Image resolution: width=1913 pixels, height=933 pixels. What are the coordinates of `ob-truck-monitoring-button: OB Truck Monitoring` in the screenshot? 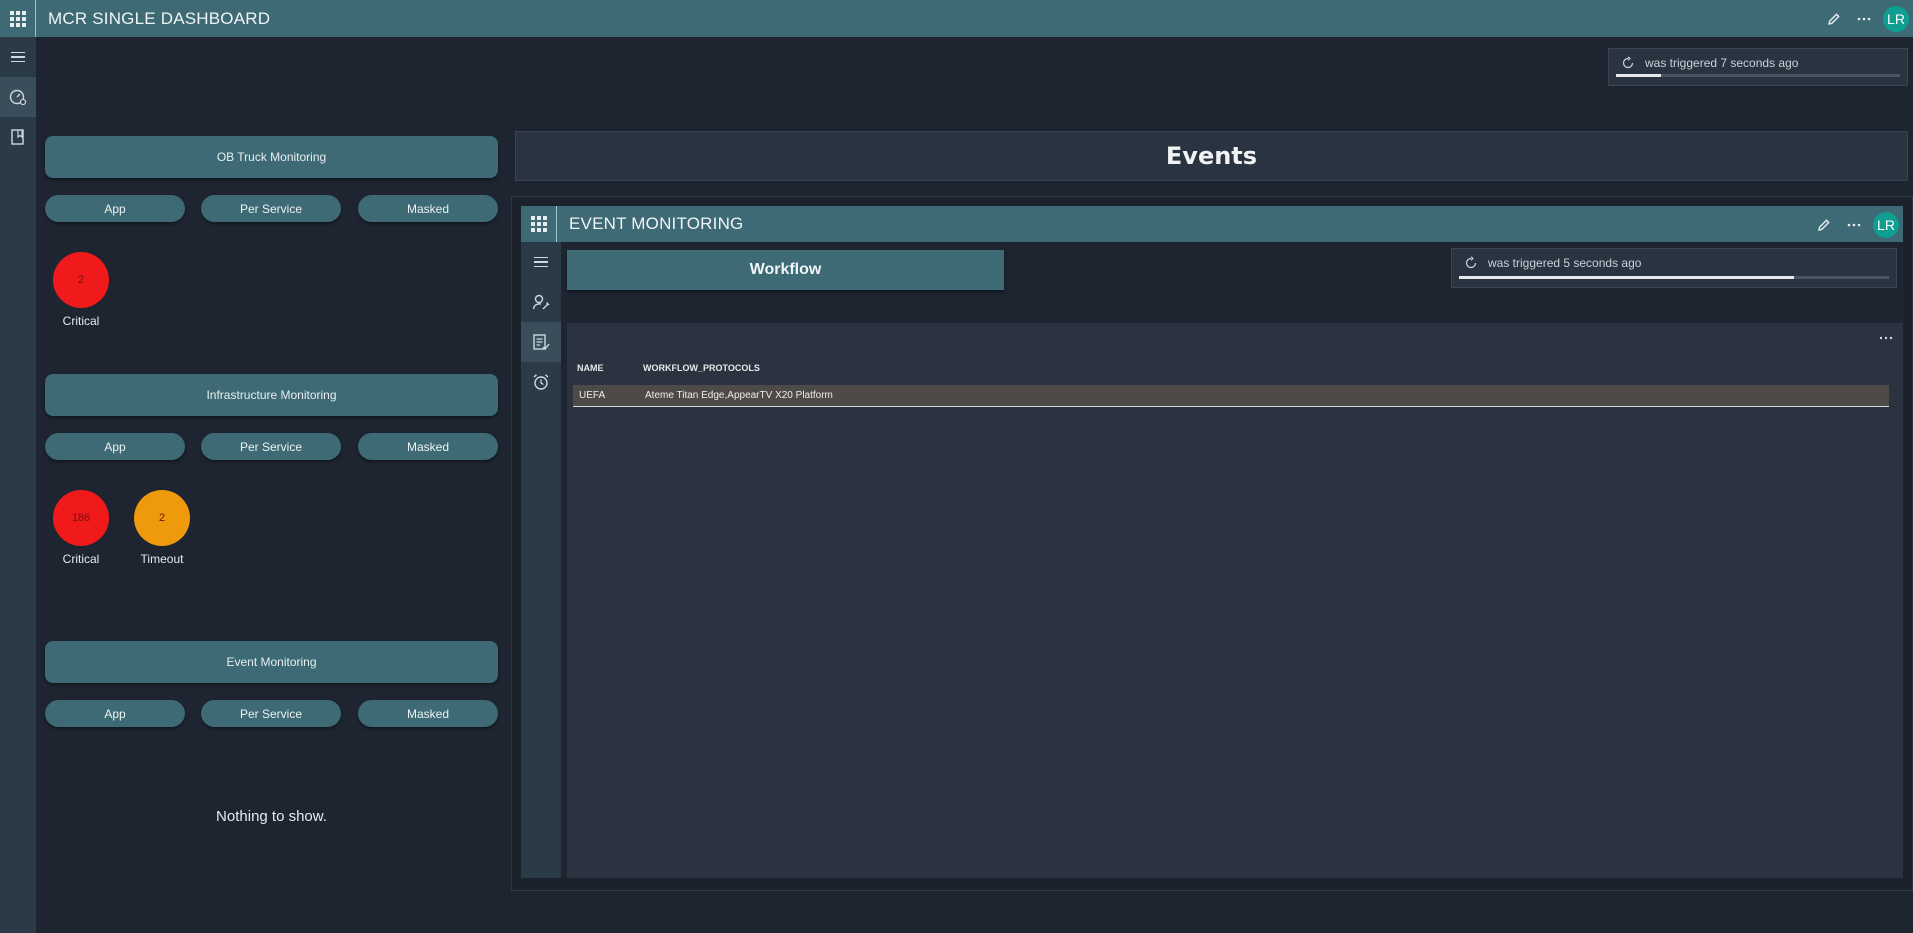 It's located at (271, 157).